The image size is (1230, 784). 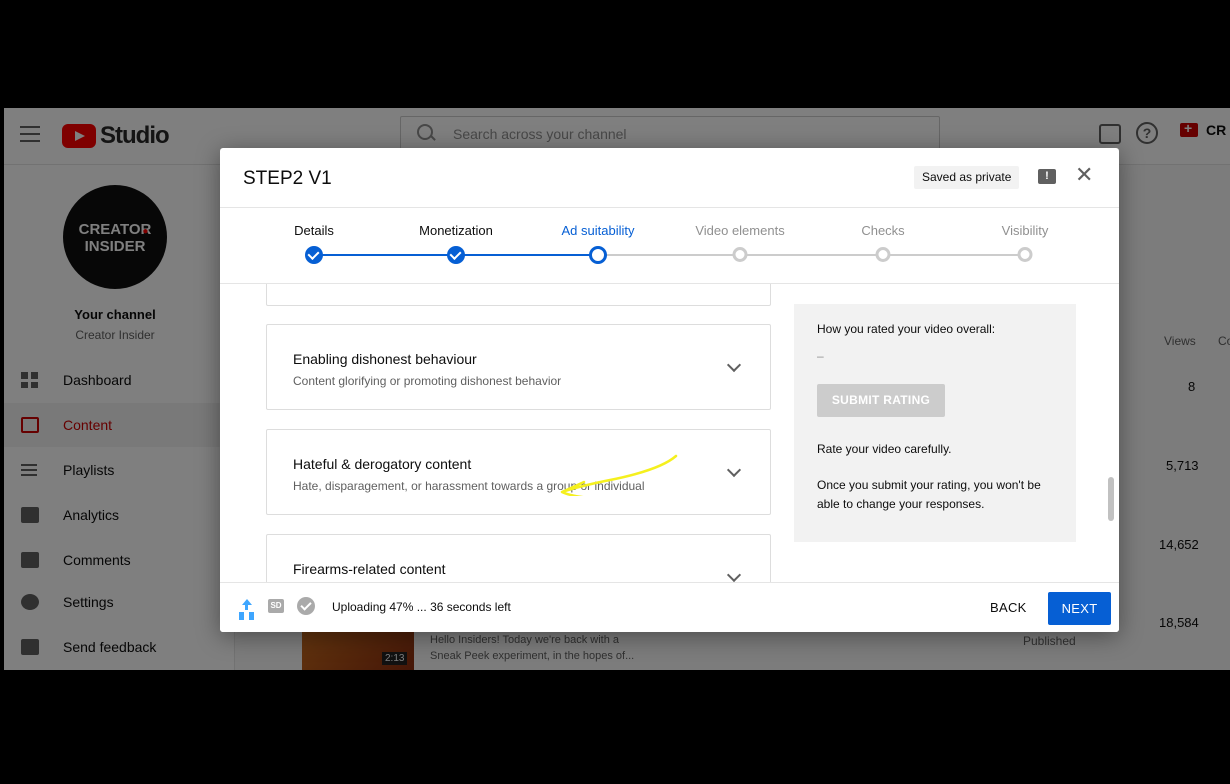 What do you see at coordinates (1111, 499) in the screenshot?
I see `content-scrollbar` at bounding box center [1111, 499].